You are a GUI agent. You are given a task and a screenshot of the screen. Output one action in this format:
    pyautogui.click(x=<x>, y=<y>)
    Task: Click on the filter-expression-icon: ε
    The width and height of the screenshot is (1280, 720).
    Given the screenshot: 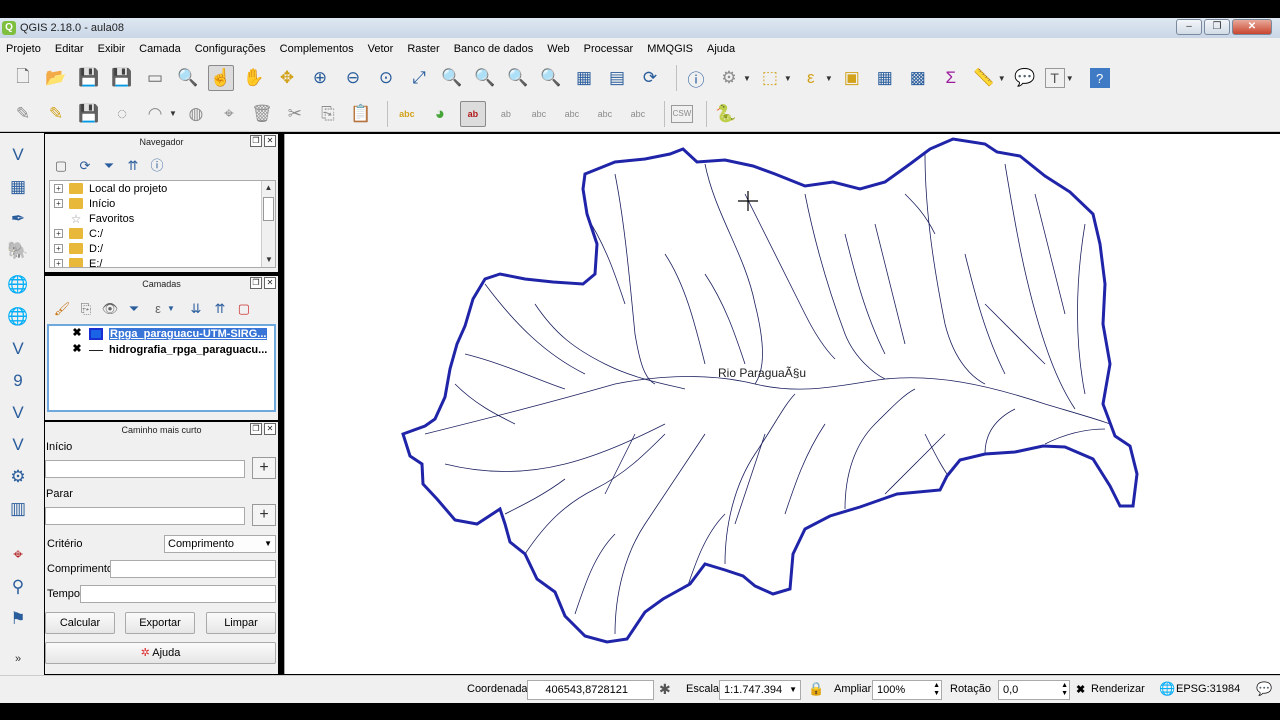 What is the action you would take?
    pyautogui.click(x=158, y=309)
    